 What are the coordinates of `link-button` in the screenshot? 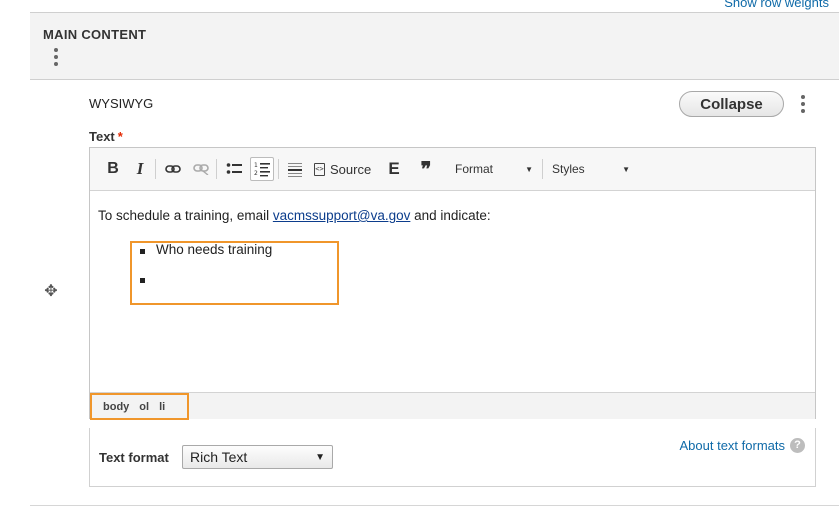 It's located at (173, 169).